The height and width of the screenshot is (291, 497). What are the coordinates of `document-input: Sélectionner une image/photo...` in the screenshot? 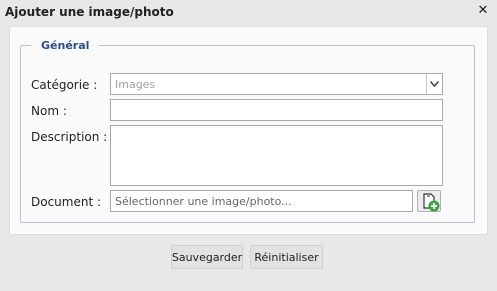 It's located at (261, 201).